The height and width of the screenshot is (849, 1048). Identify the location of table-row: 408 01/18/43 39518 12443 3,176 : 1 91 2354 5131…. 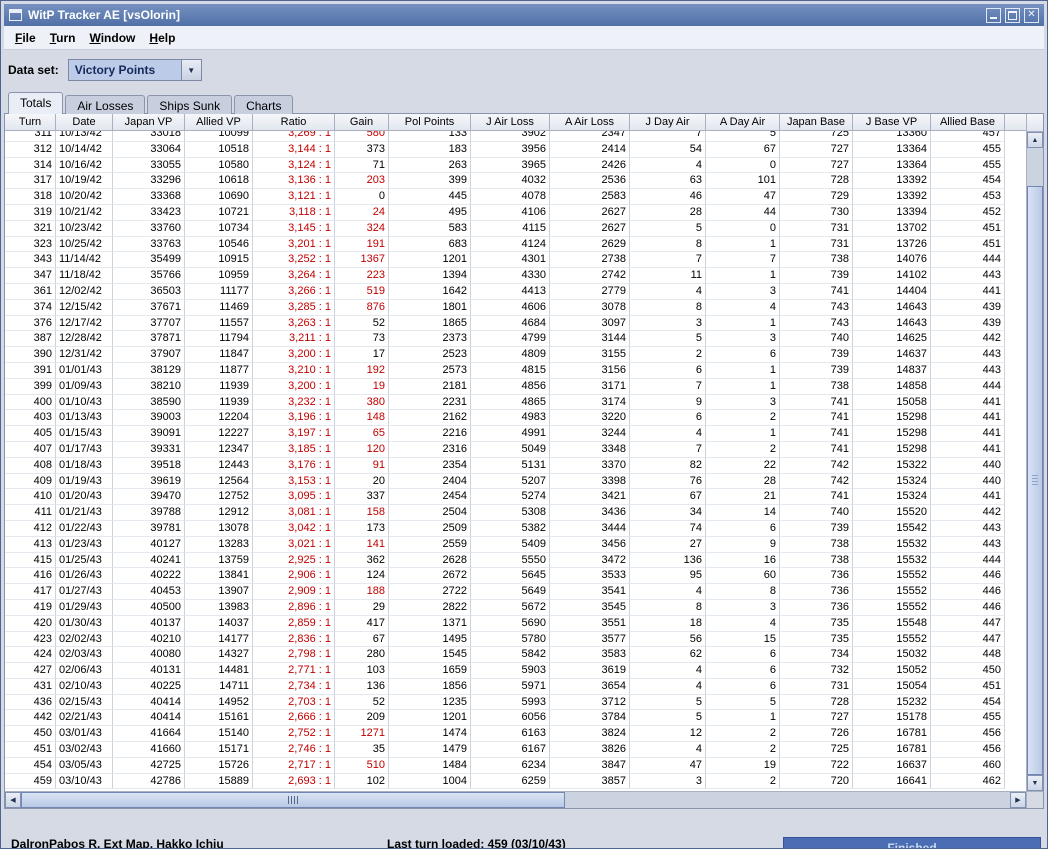
(515, 465).